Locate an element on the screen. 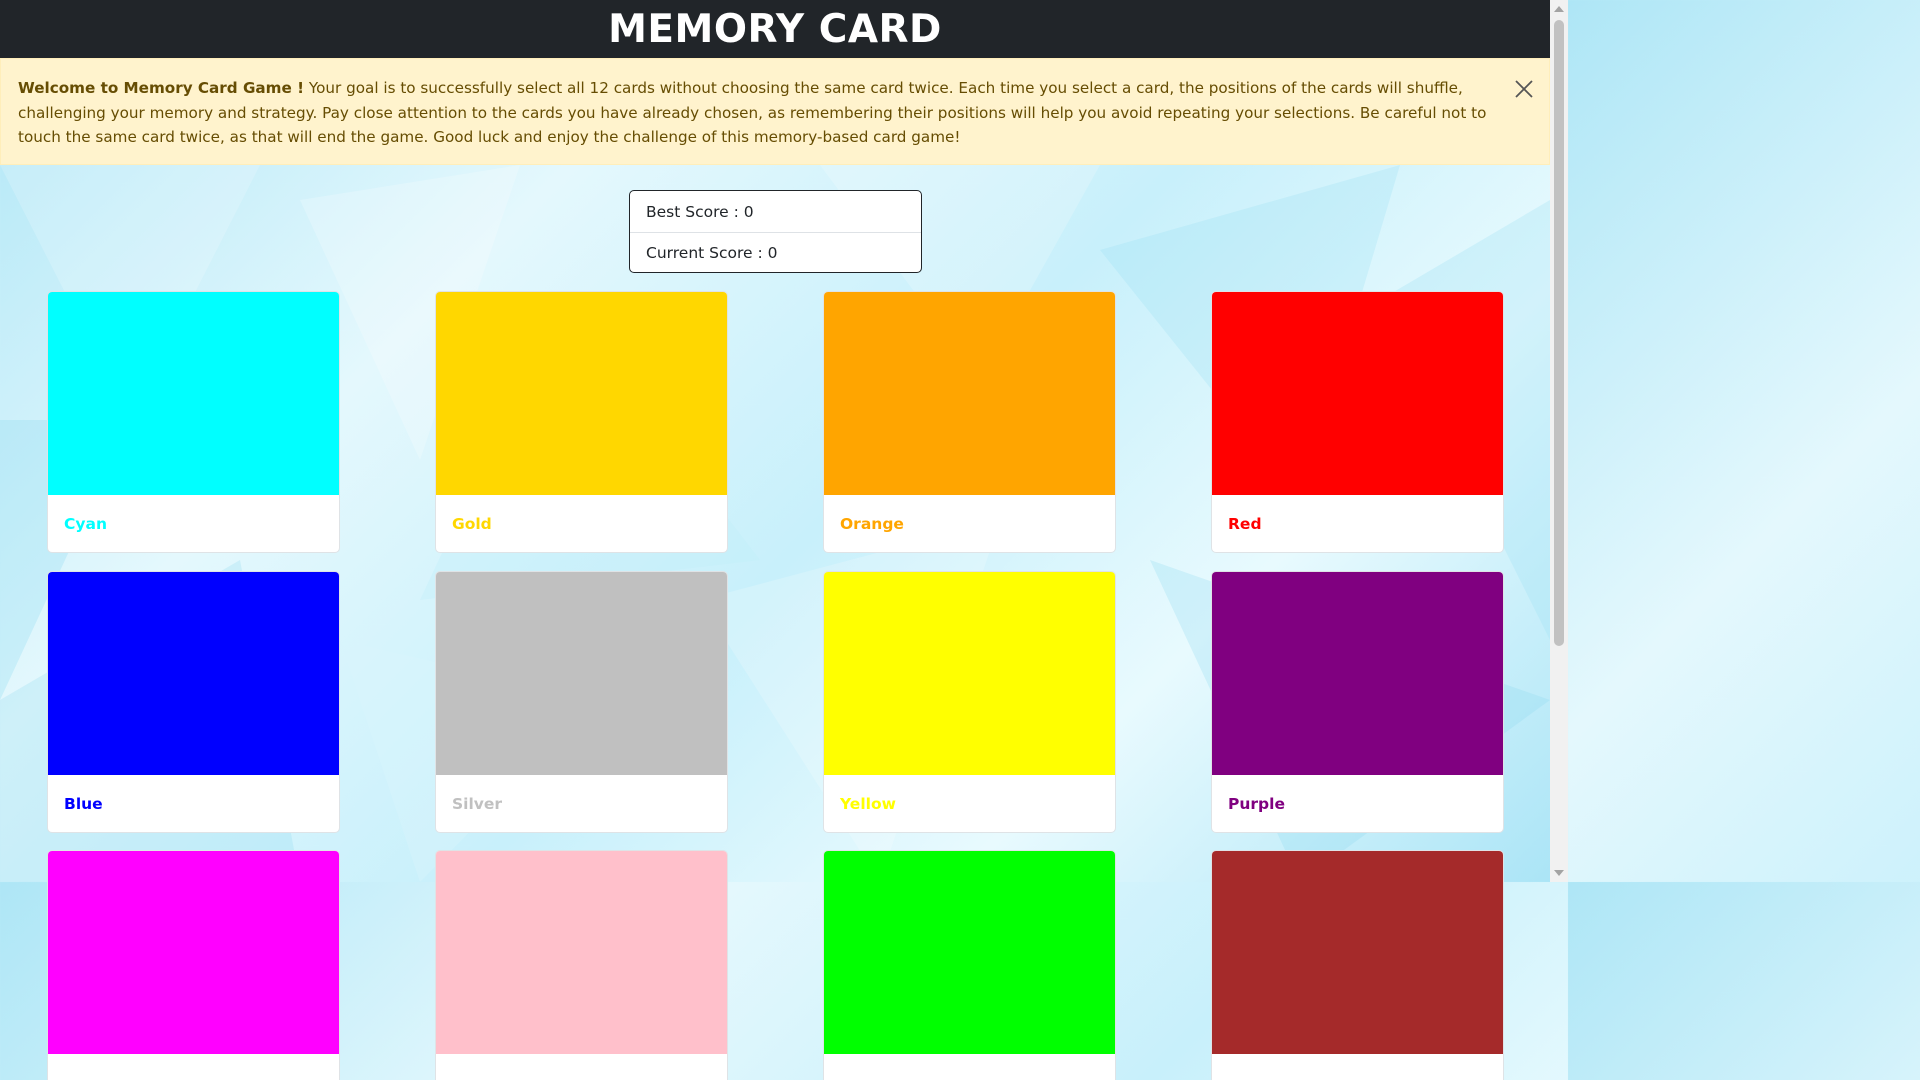 This screenshot has width=1920, height=1080. color-card: Yellow is located at coordinates (969, 702).